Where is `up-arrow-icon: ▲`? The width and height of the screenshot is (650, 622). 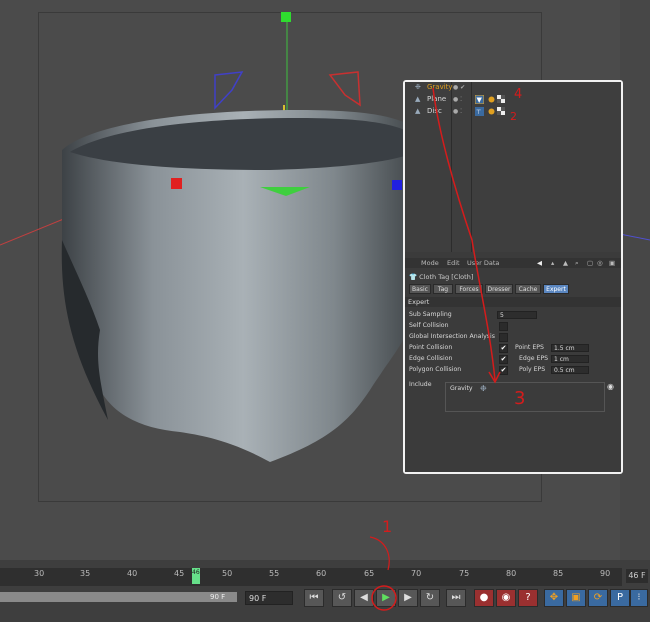
up-arrow-icon: ▲ is located at coordinates (565, 263).